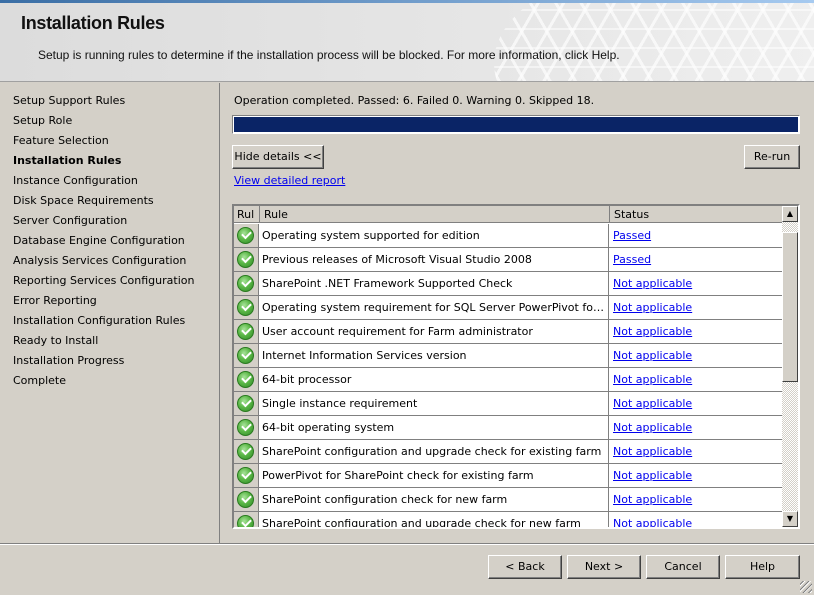  Describe the element at coordinates (434, 235) in the screenshot. I see `rule-name: Operating system supported for edition` at that location.